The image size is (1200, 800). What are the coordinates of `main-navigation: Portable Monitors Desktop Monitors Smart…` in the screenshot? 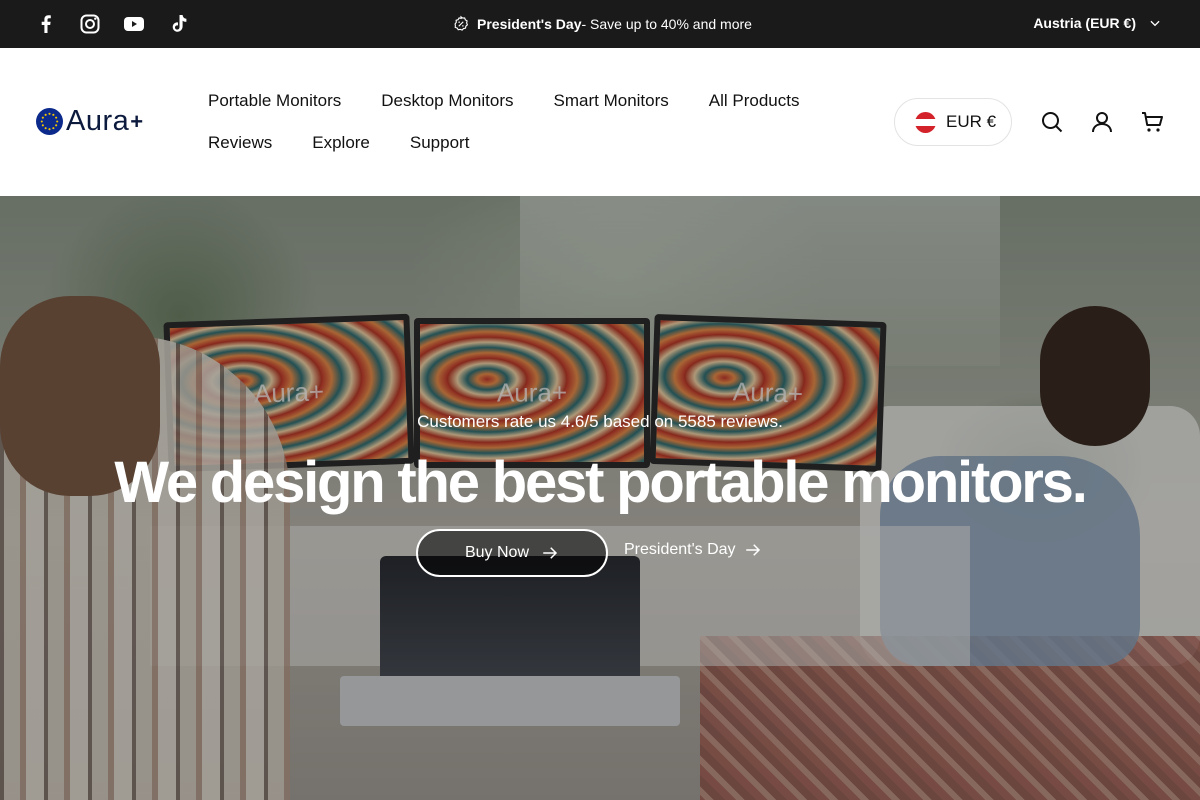 It's located at (528, 132).